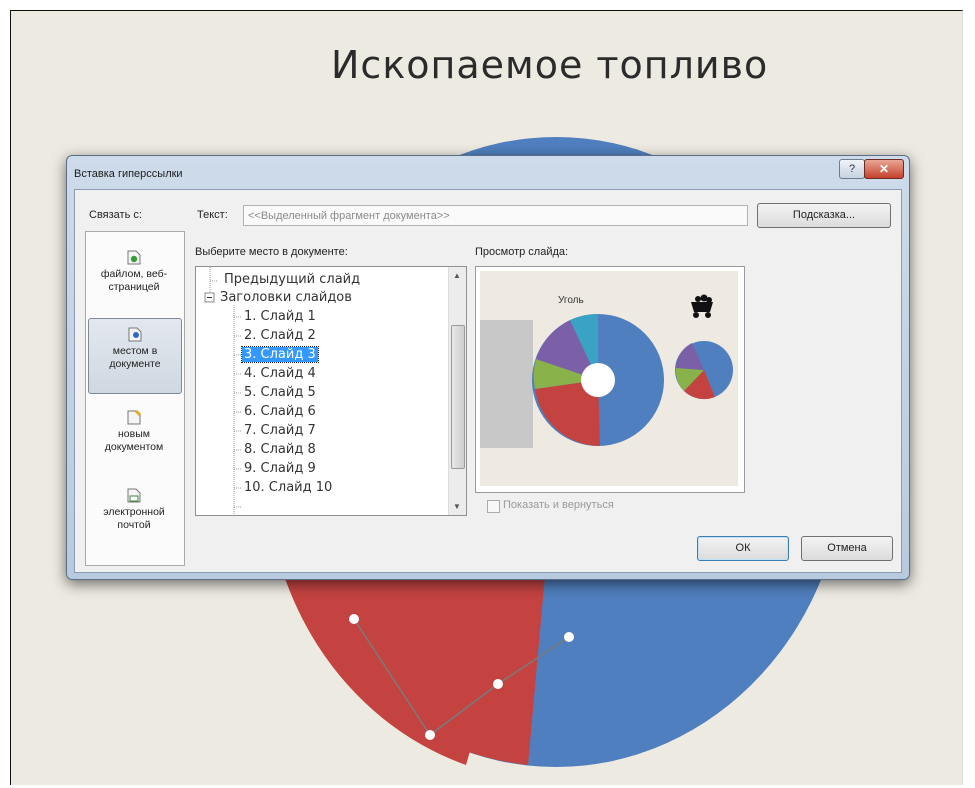 The width and height of the screenshot is (975, 788). Describe the element at coordinates (457, 506) in the screenshot. I see `scroll-down-arrow-icon: ▼` at that location.